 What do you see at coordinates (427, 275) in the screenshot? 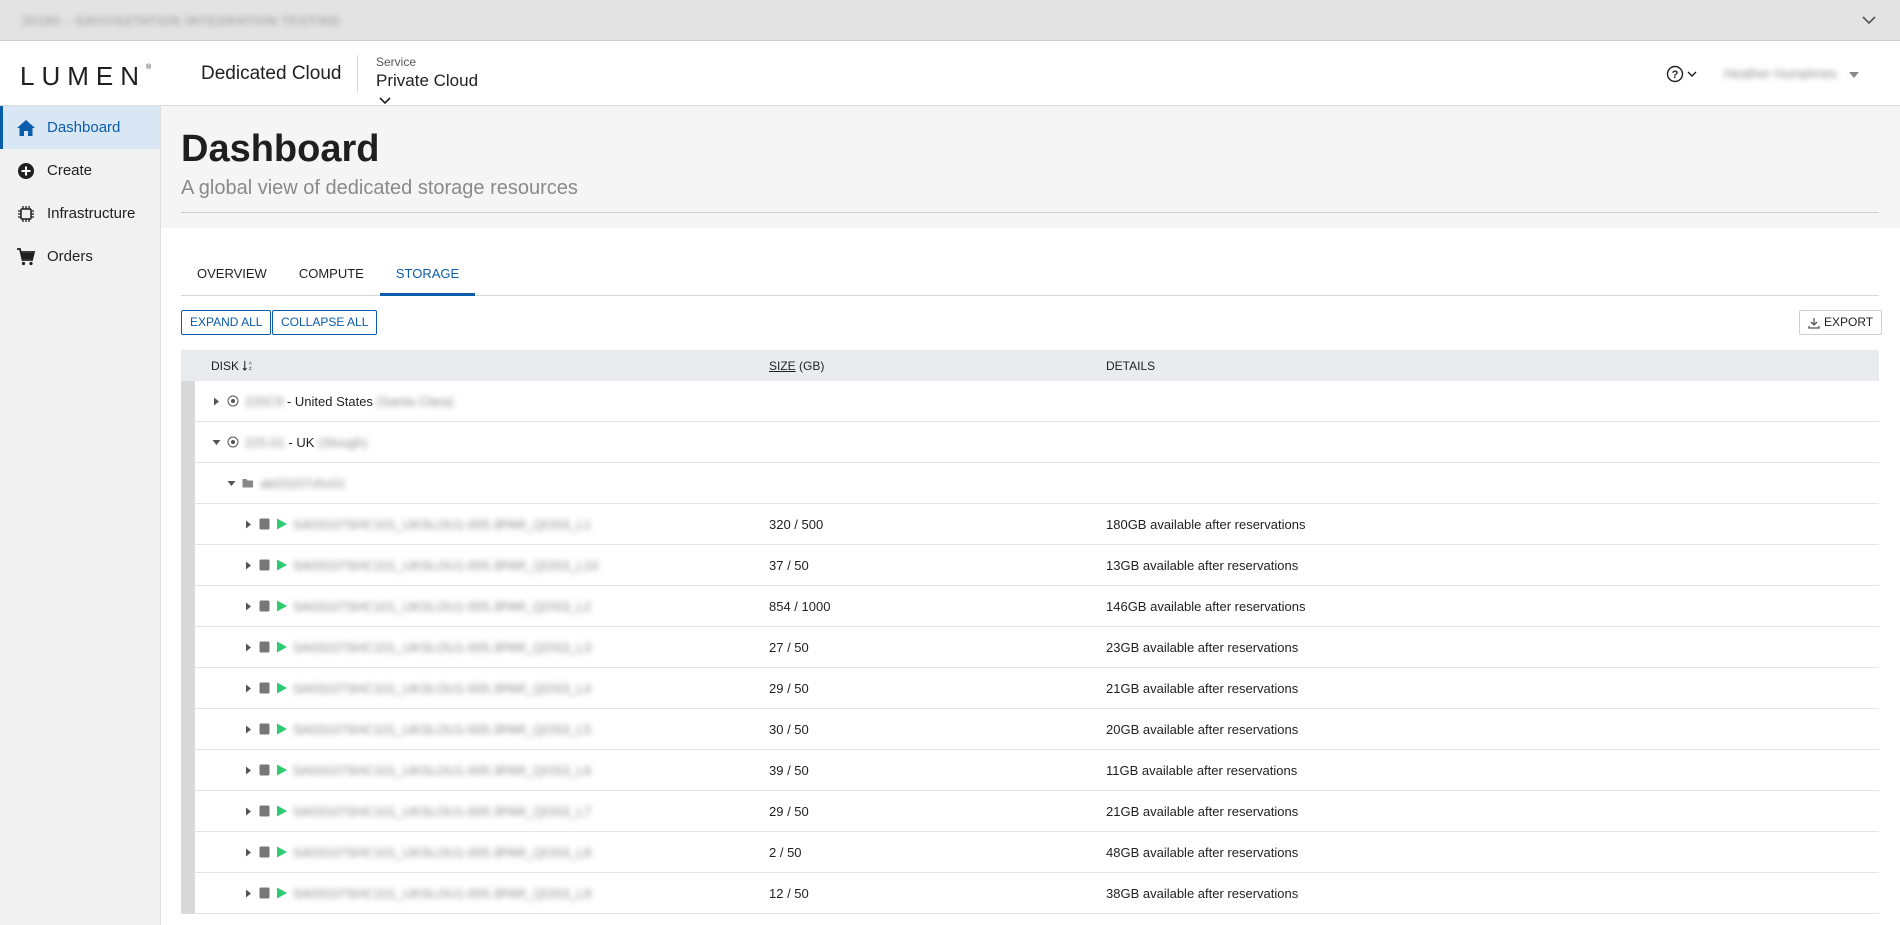
I see `tab-storage: STORAGE` at bounding box center [427, 275].